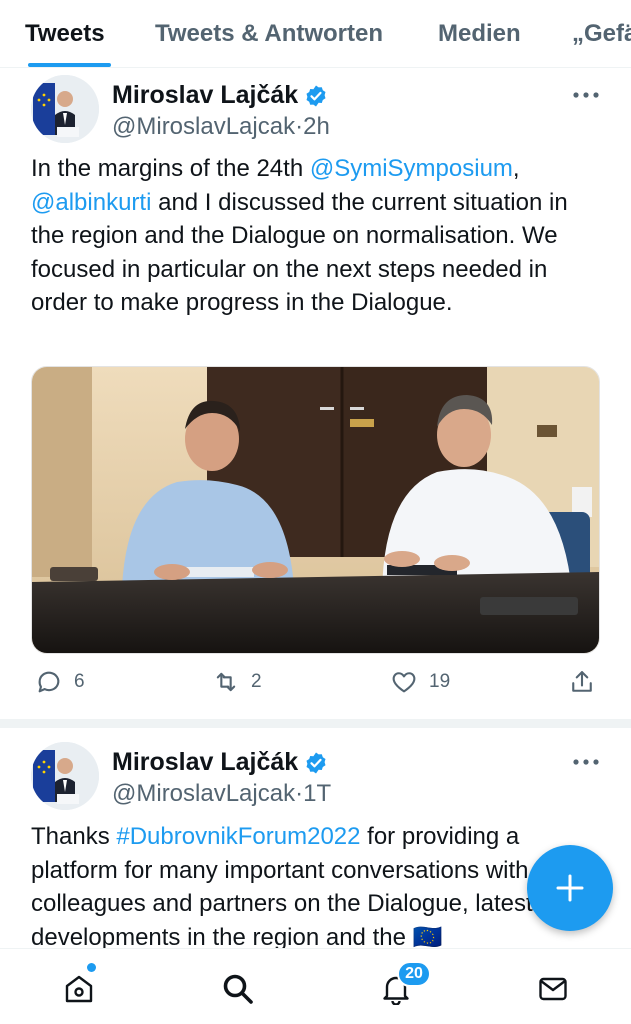 The width and height of the screenshot is (631, 1024). I want to click on mail-icon, so click(553, 989).